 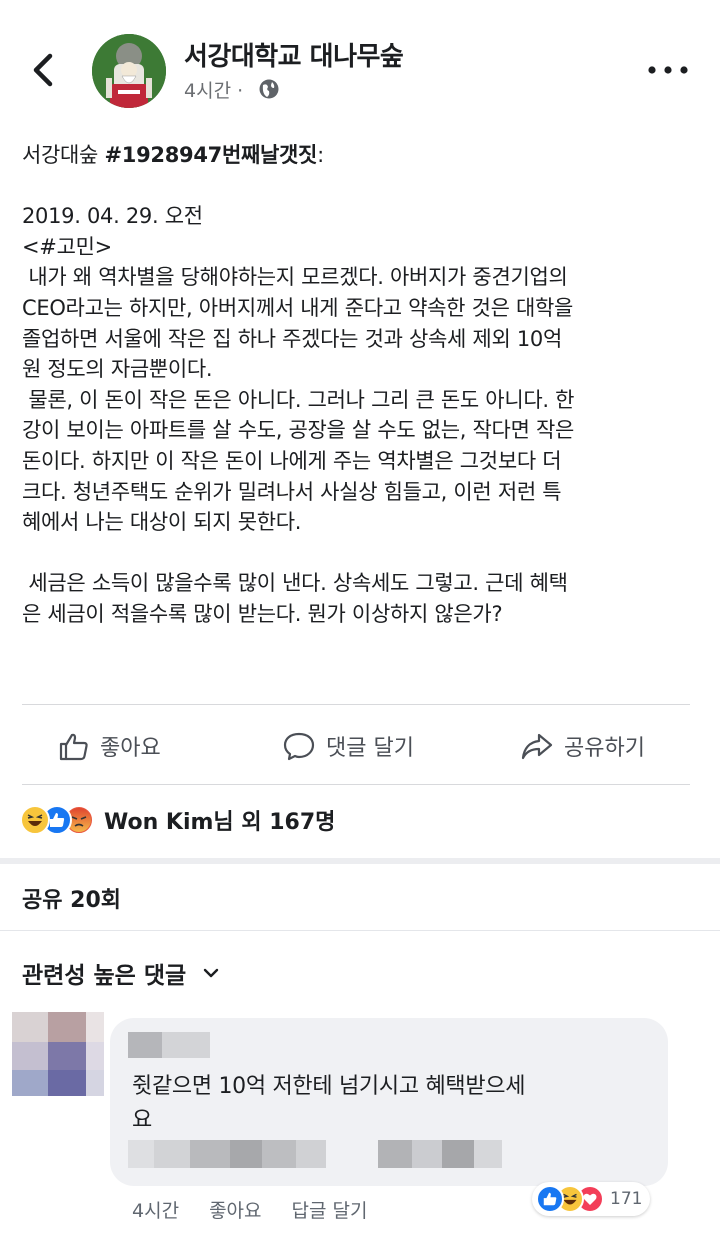 I want to click on share-arrow-icon, so click(x=537, y=746).